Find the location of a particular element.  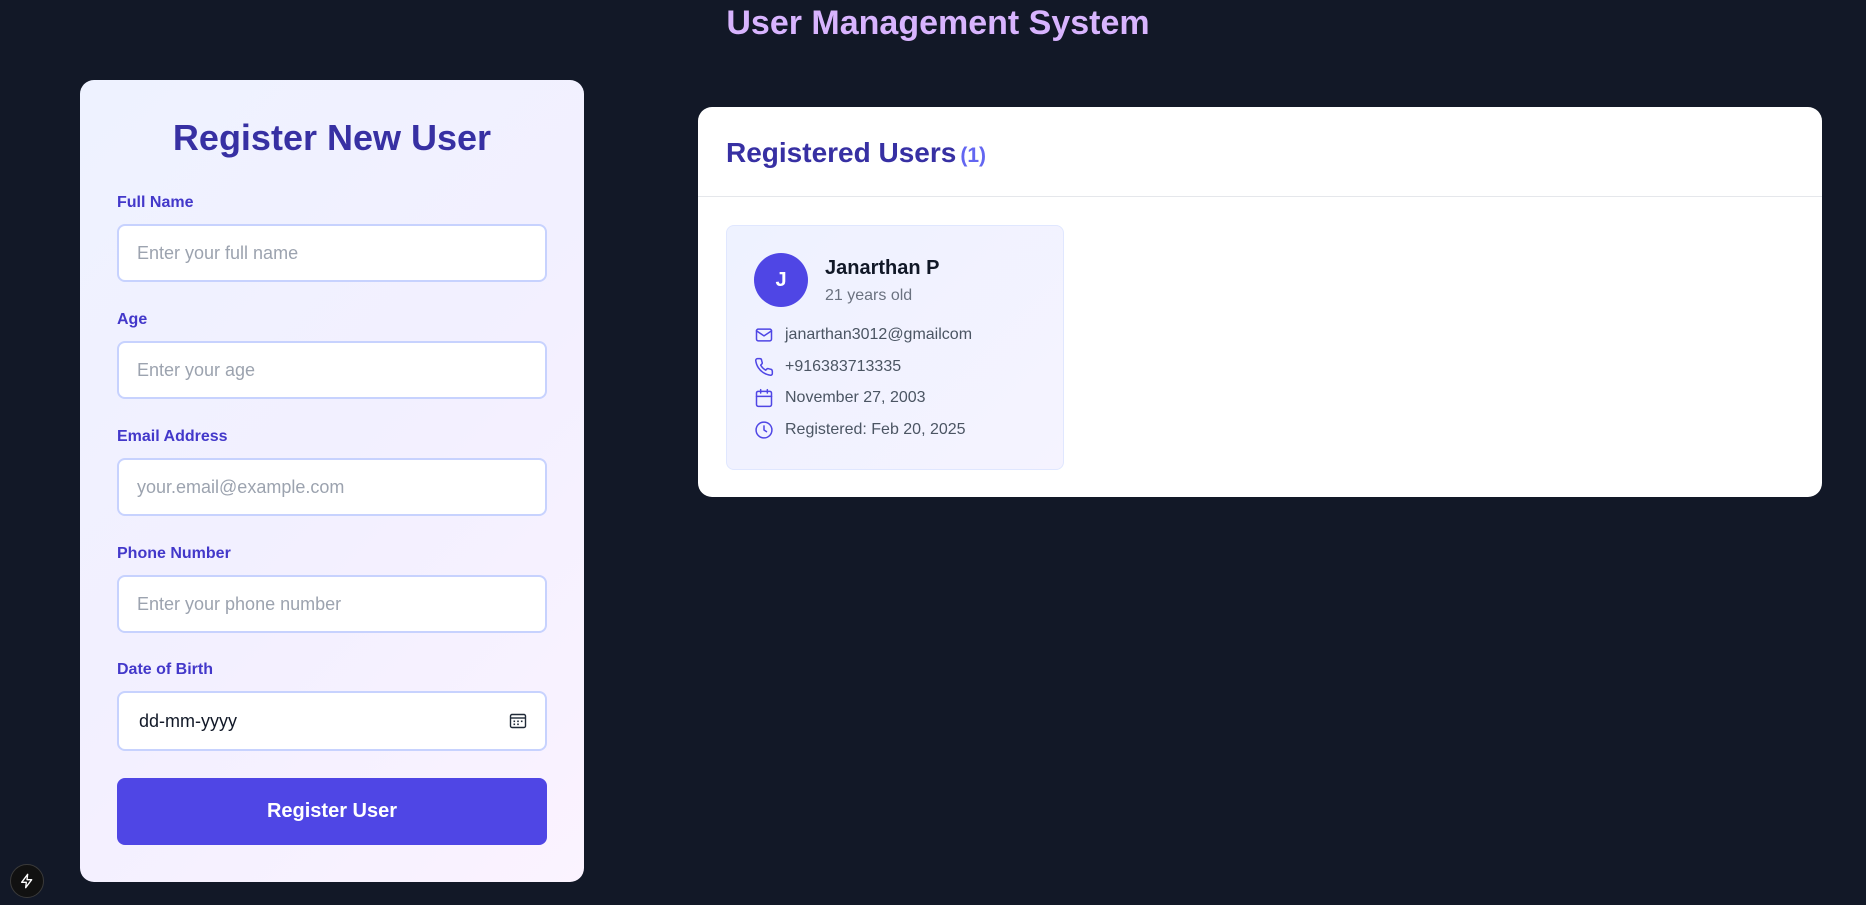

user-email-row: janarthan3012@gmailcom is located at coordinates (863, 335).